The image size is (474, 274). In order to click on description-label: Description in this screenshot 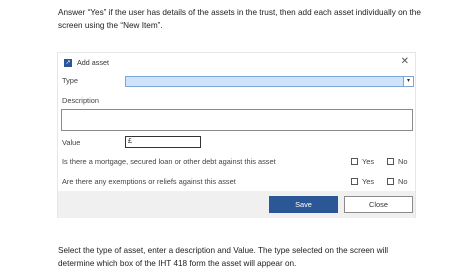, I will do `click(80, 100)`.